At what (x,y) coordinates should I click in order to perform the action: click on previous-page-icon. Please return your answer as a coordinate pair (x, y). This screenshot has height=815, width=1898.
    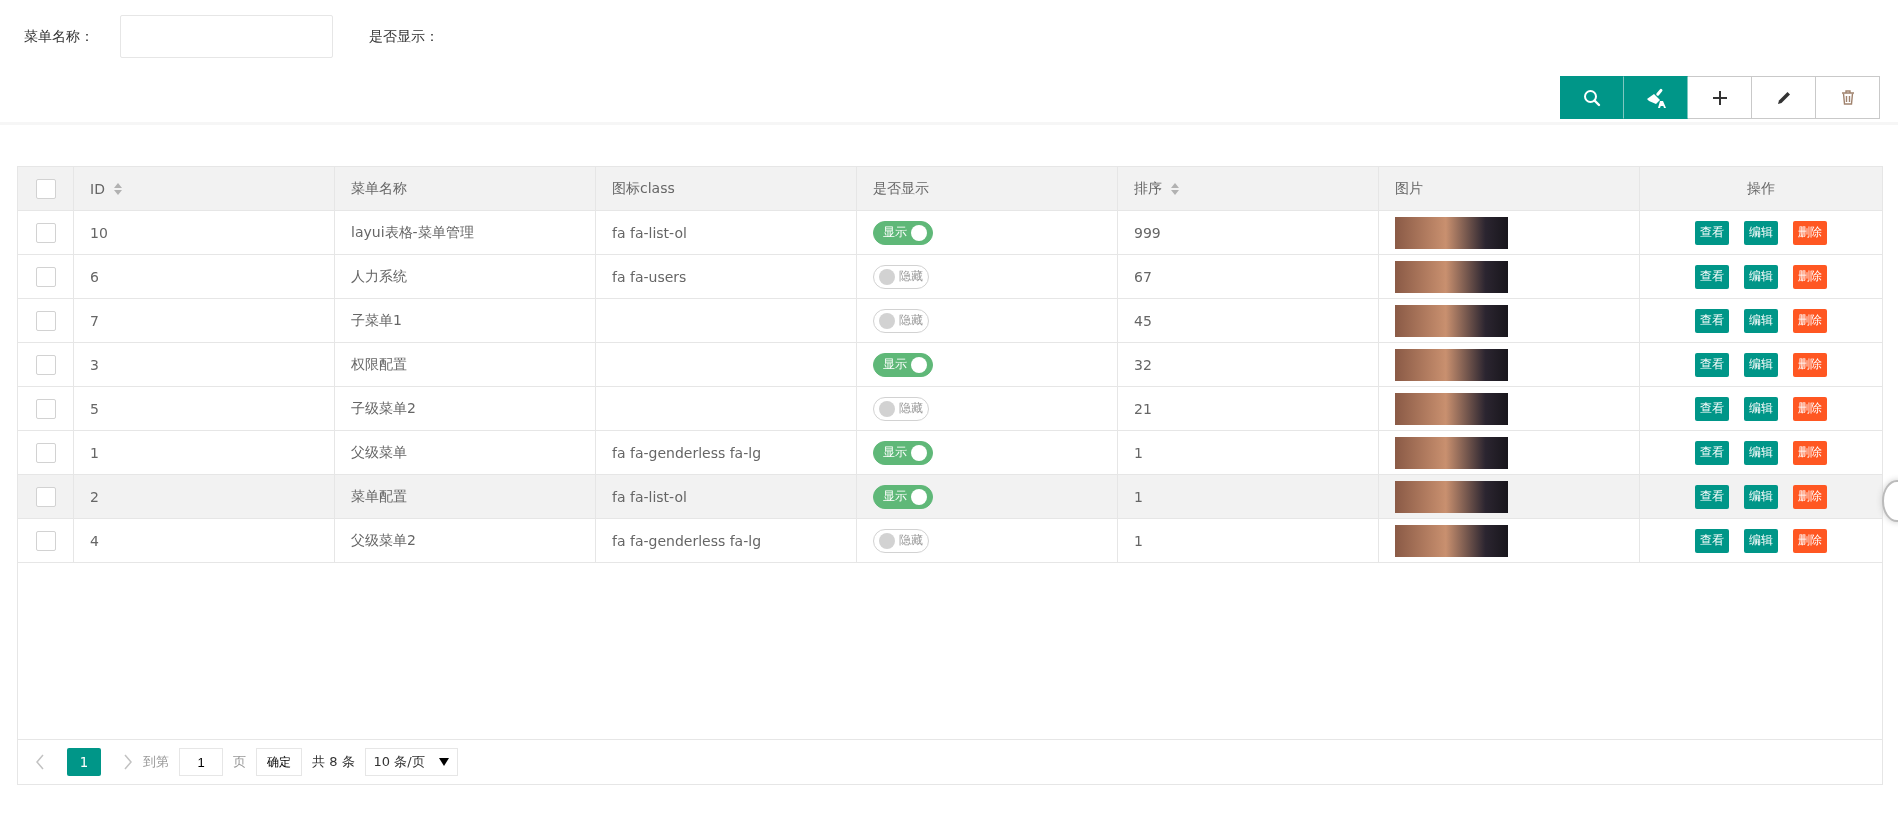
    Looking at the image, I should click on (40, 762).